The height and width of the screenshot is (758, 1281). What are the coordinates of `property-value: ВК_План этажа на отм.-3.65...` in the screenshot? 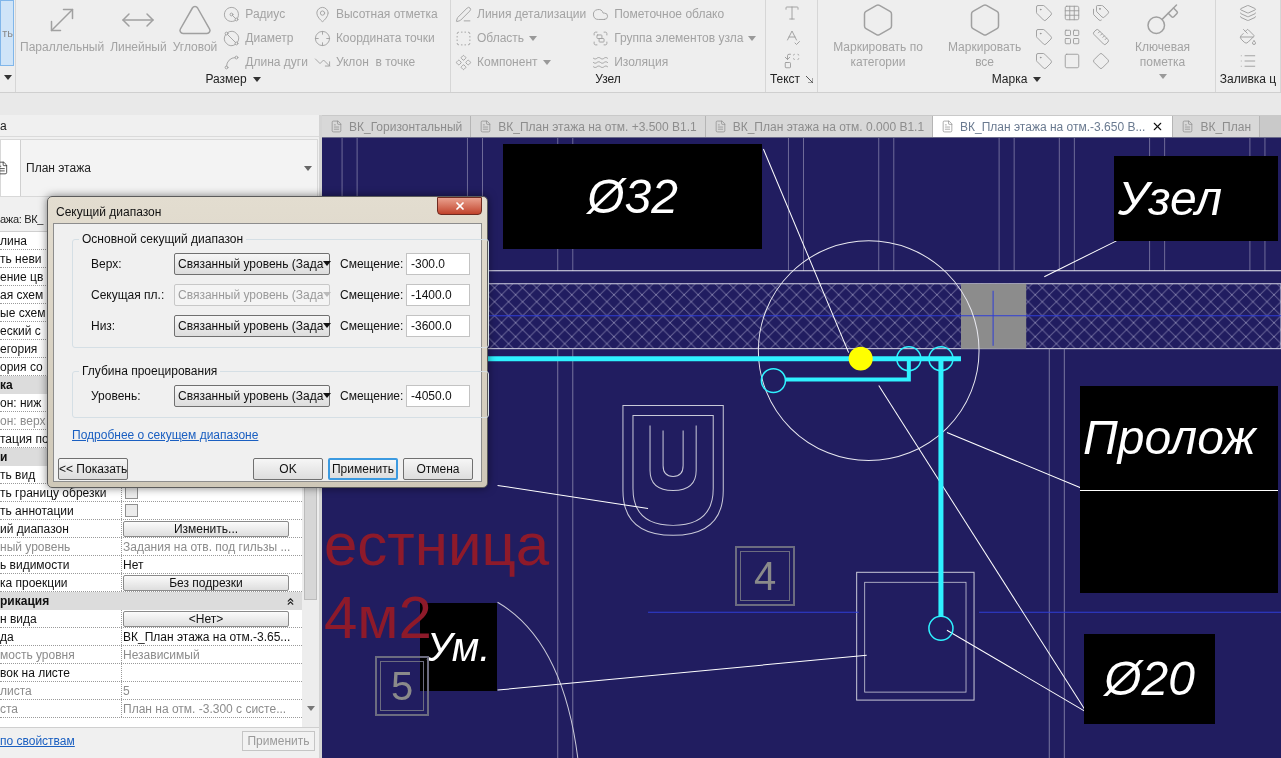 It's located at (207, 637).